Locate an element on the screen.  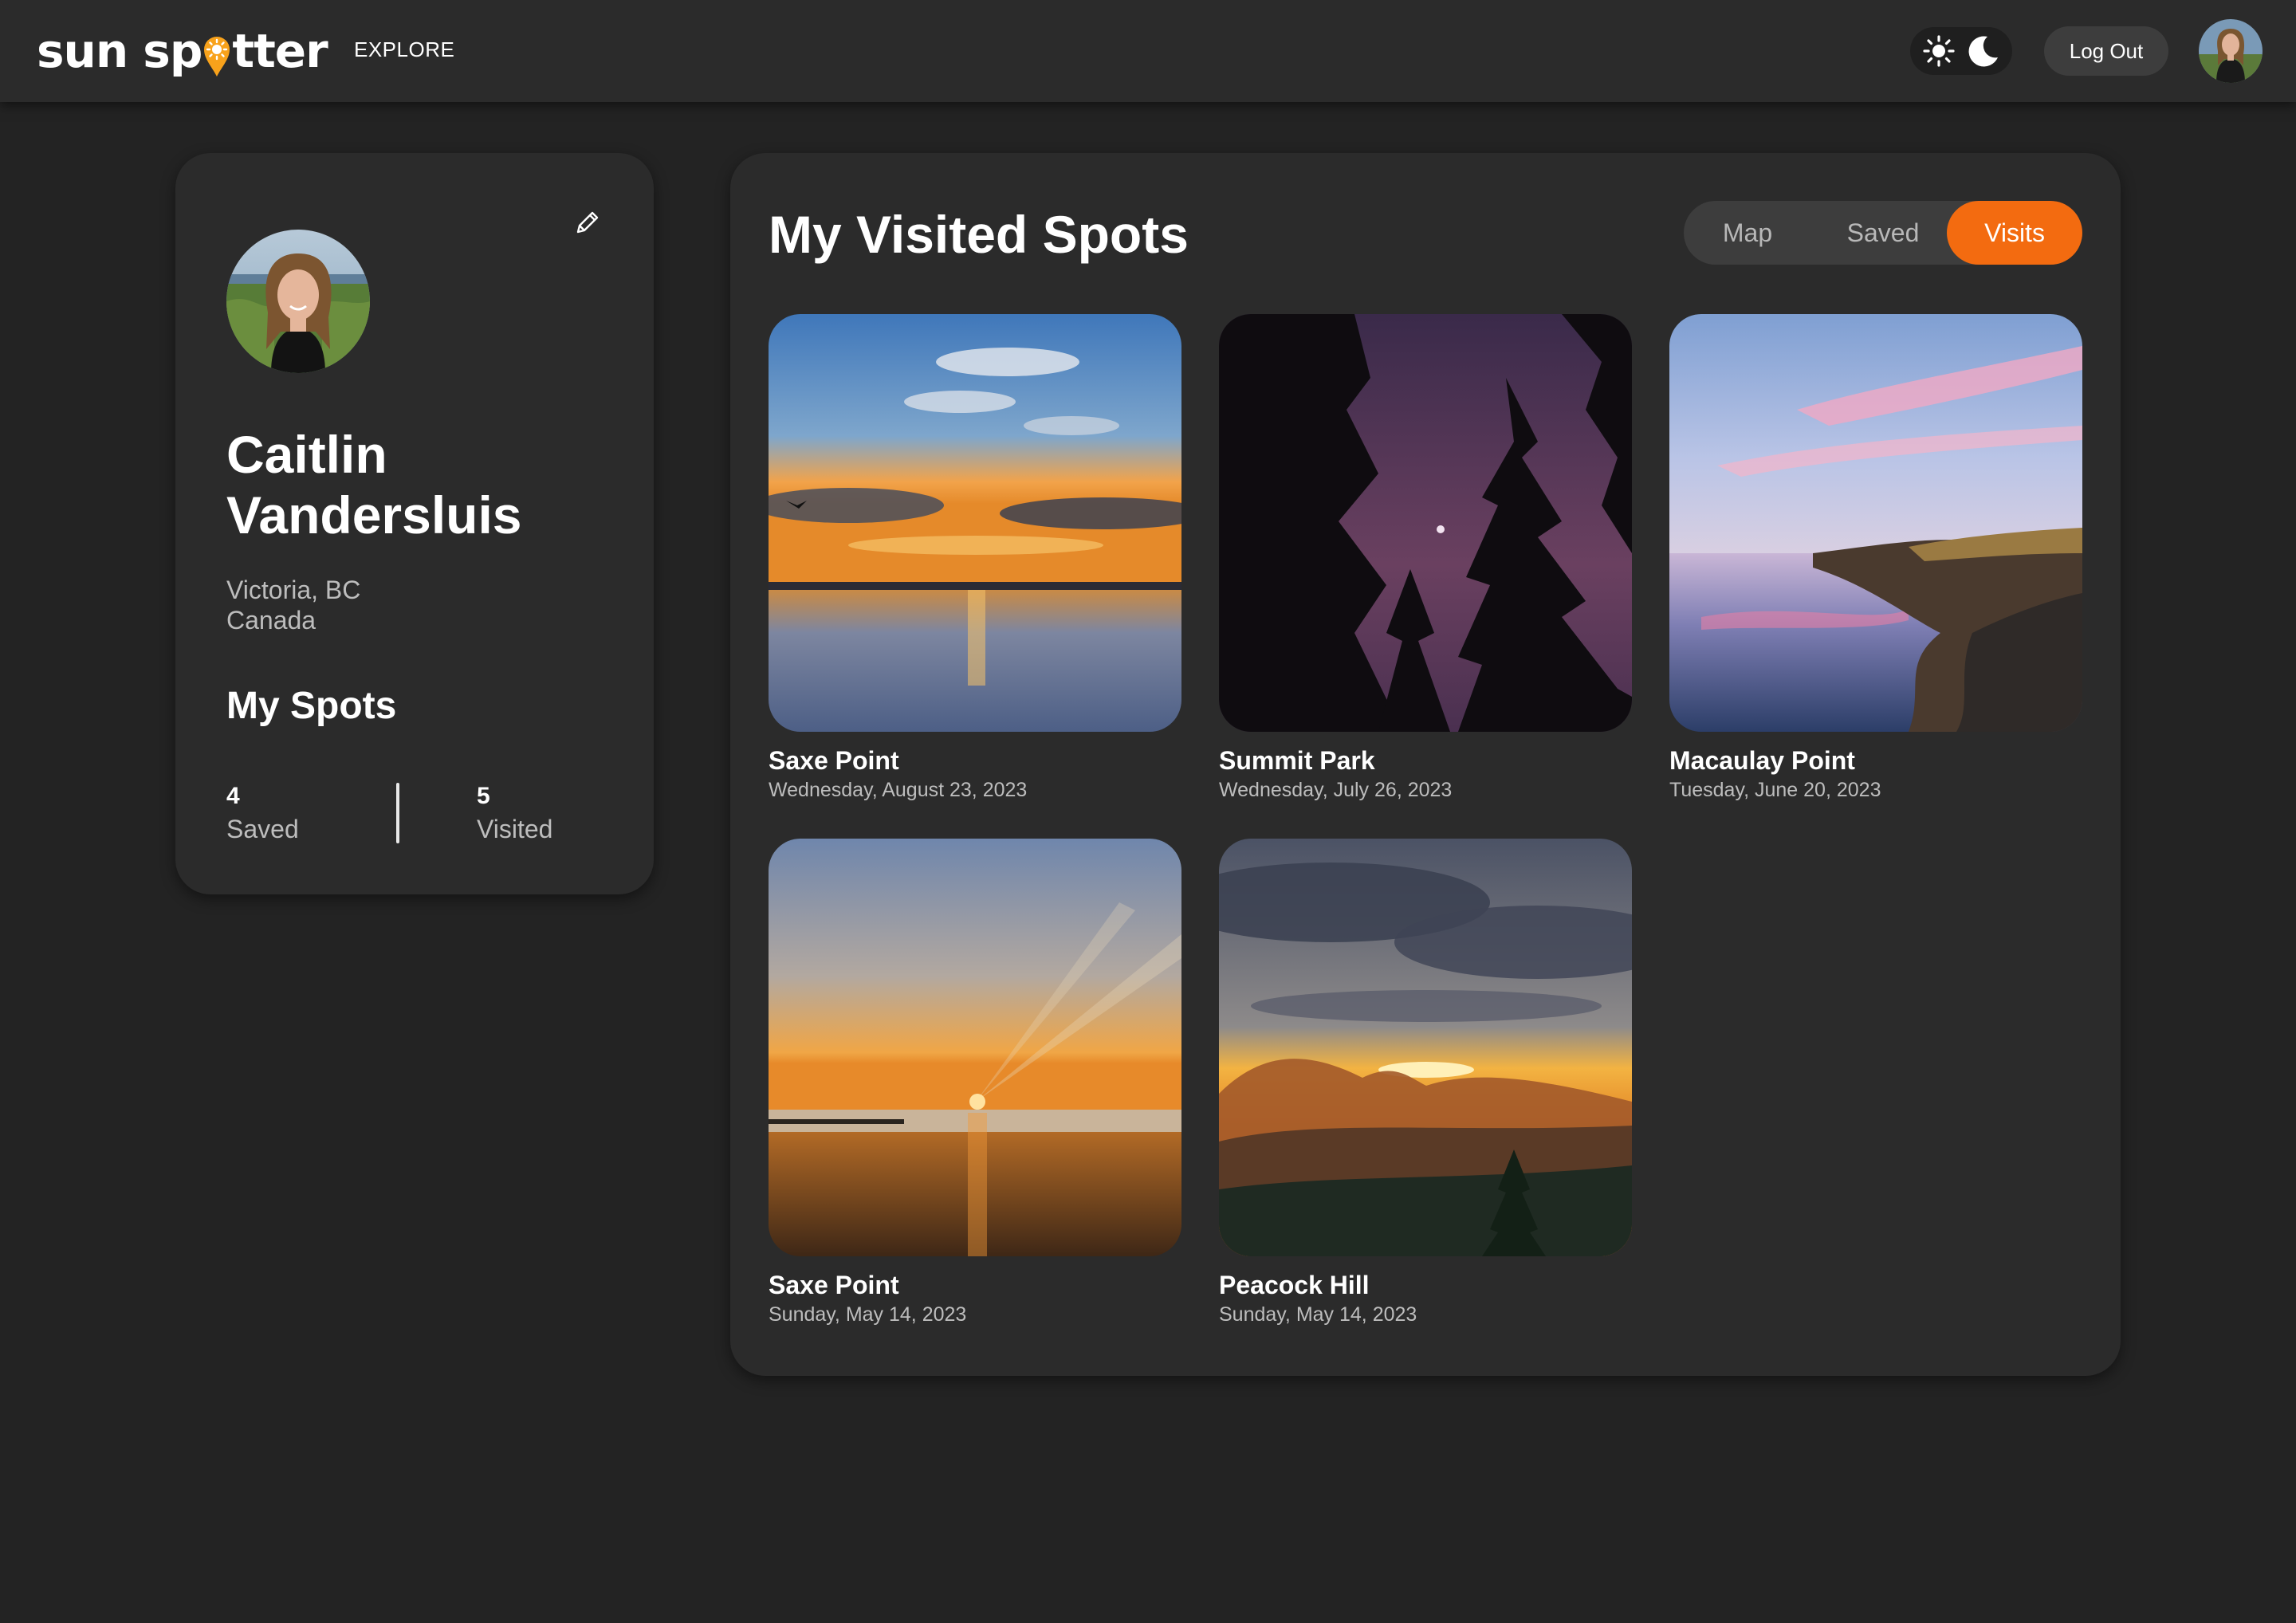
theme-toggle is located at coordinates (1961, 51).